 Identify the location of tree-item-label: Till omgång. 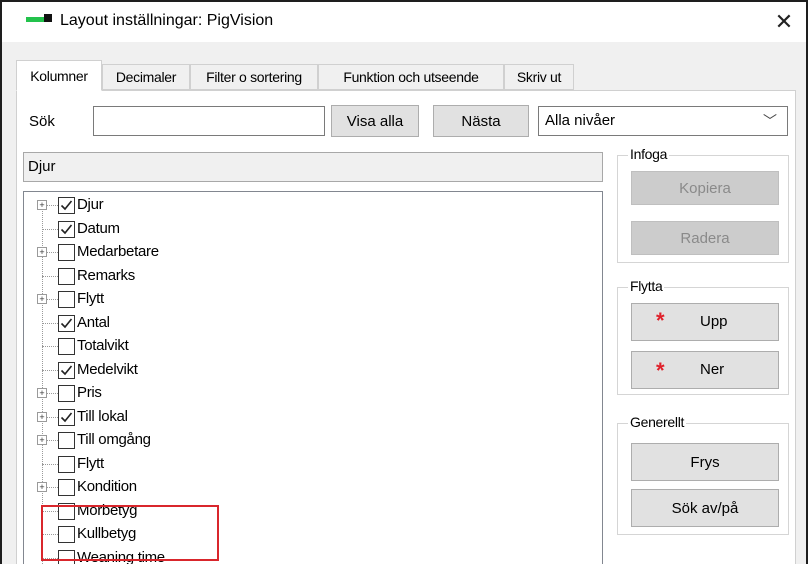
(114, 439).